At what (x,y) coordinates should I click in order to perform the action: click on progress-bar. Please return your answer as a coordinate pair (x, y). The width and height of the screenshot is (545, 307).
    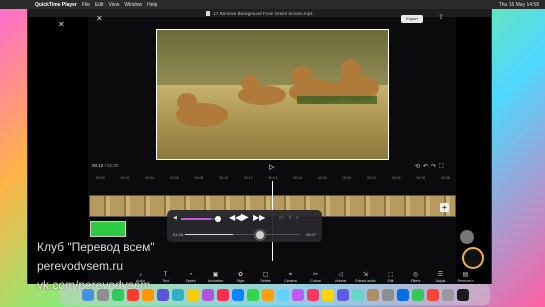
    Looking at the image, I should click on (242, 234).